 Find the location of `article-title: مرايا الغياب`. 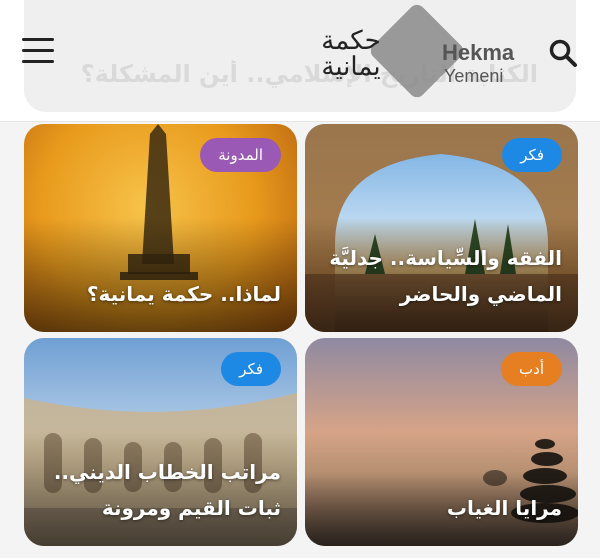

article-title: مرايا الغياب is located at coordinates (439, 508).